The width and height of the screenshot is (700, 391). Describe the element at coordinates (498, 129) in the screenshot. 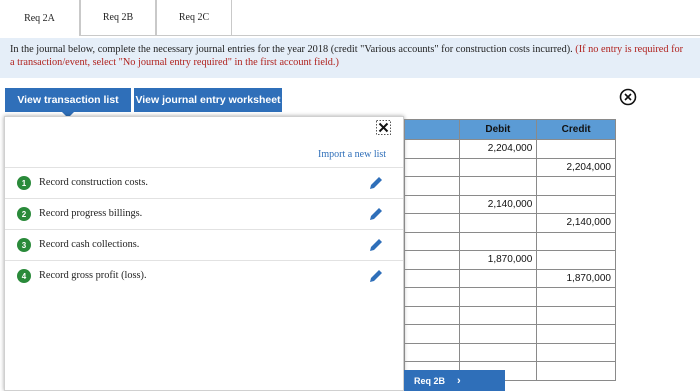

I see `column-header-debit: Debit` at that location.